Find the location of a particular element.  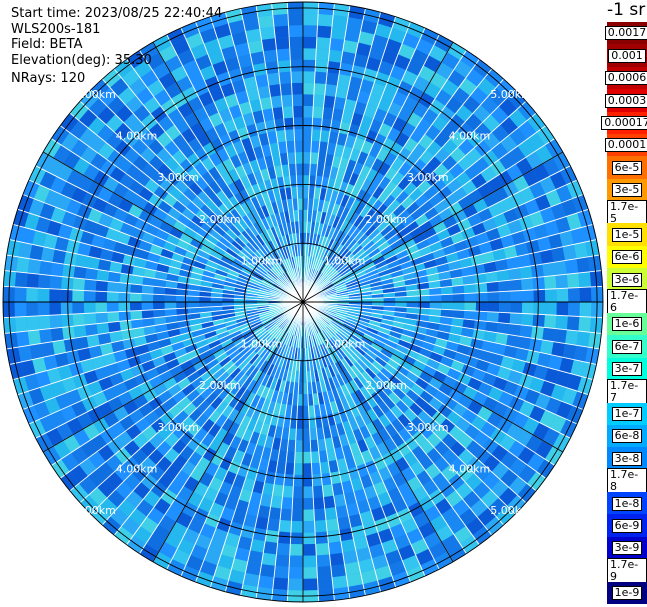

range-ring-label: 2.00km is located at coordinates (386, 219).